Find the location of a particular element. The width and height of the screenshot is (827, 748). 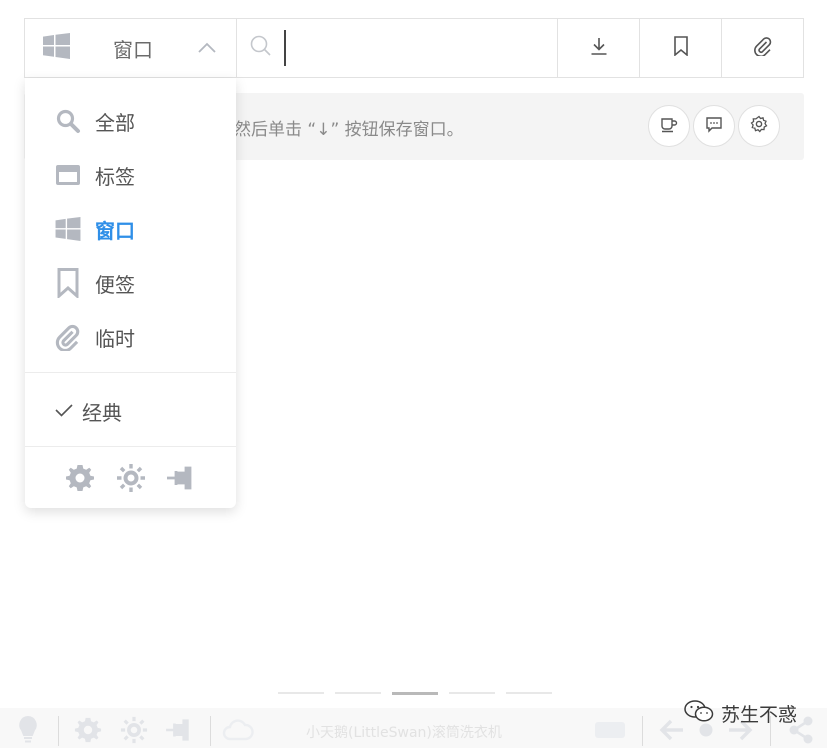

download-icon is located at coordinates (599, 48).